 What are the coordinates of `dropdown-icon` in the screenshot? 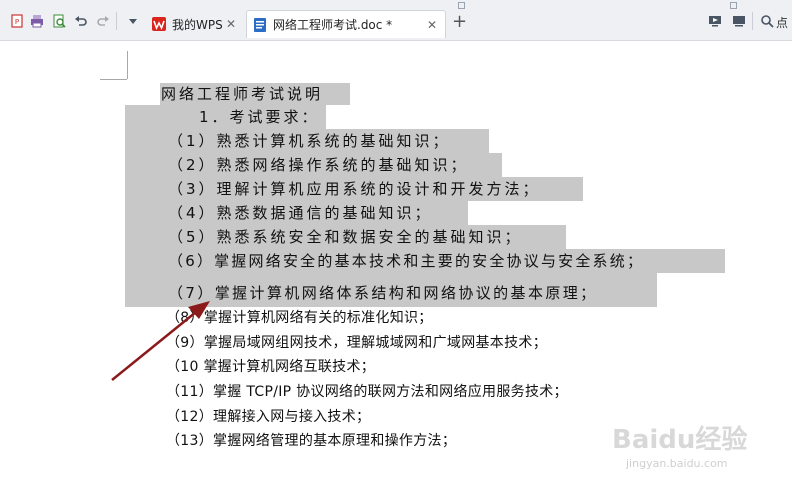 It's located at (133, 21).